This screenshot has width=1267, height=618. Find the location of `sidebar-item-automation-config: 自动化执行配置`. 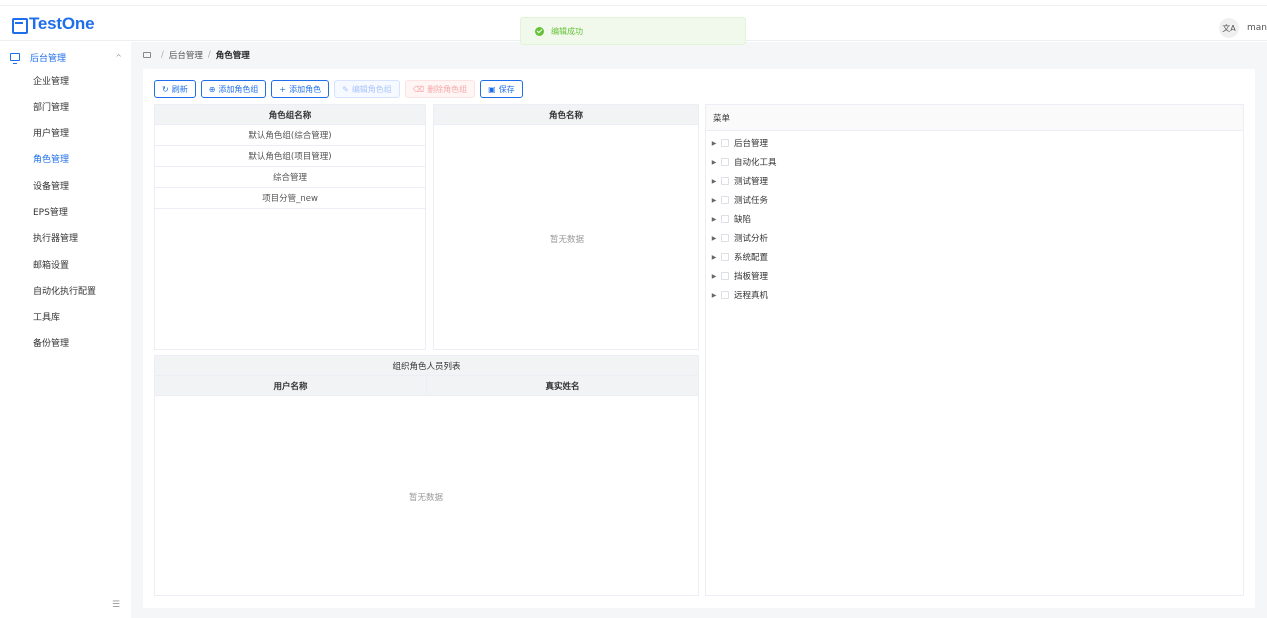

sidebar-item-automation-config: 自动化执行配置 is located at coordinates (64, 292).